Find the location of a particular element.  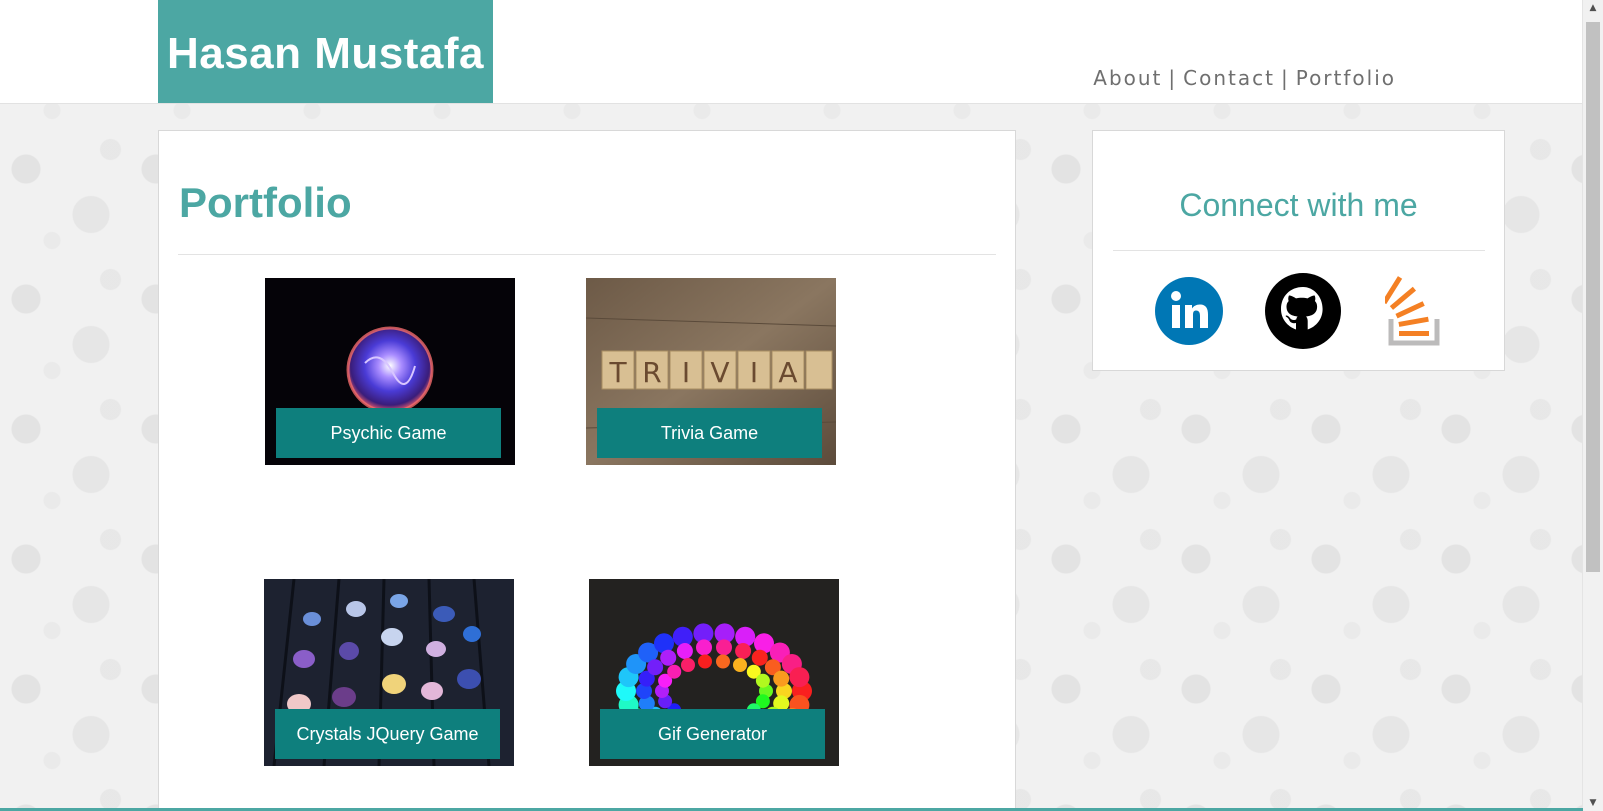

brand-name: Hasan Mustafa is located at coordinates (325, 53).